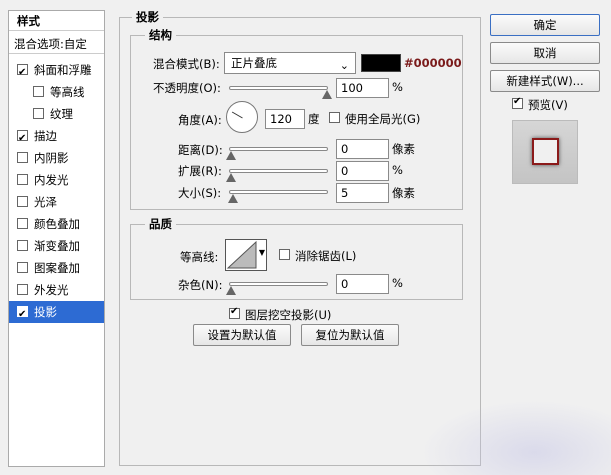  Describe the element at coordinates (326, 256) in the screenshot. I see `antialias-label: 消除锯齿(L)` at that location.